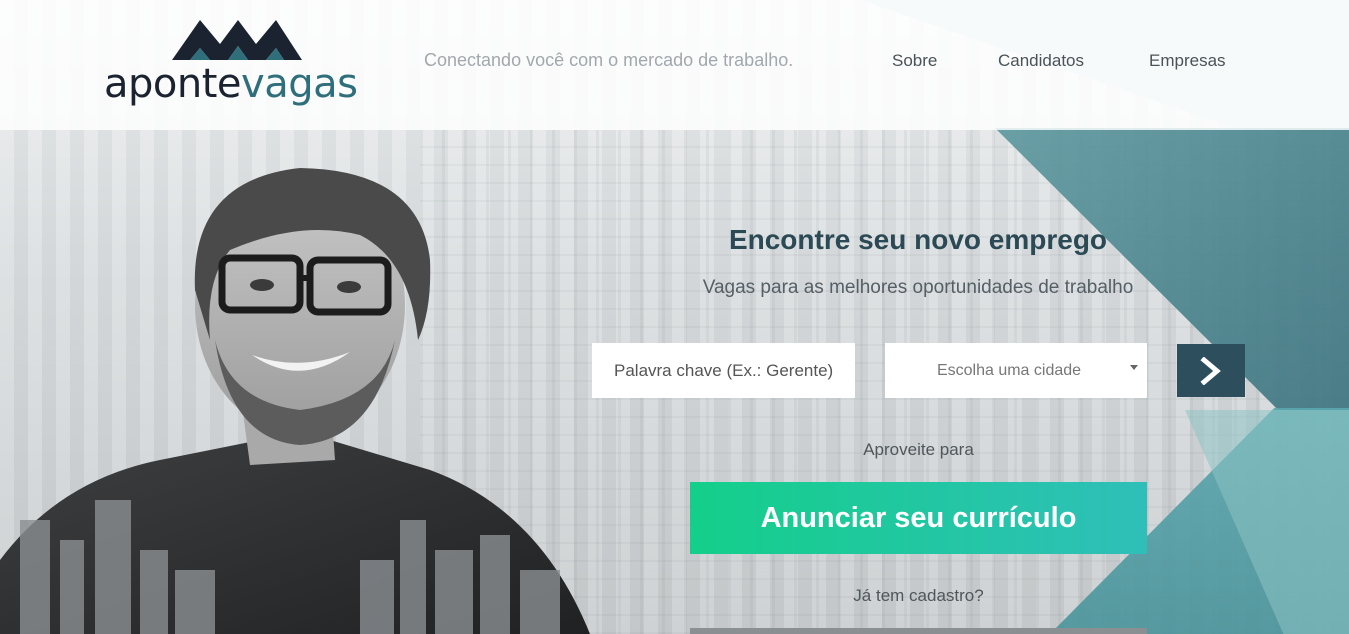 The height and width of the screenshot is (634, 1349). What do you see at coordinates (723, 370) in the screenshot?
I see `keyword-search-input` at bounding box center [723, 370].